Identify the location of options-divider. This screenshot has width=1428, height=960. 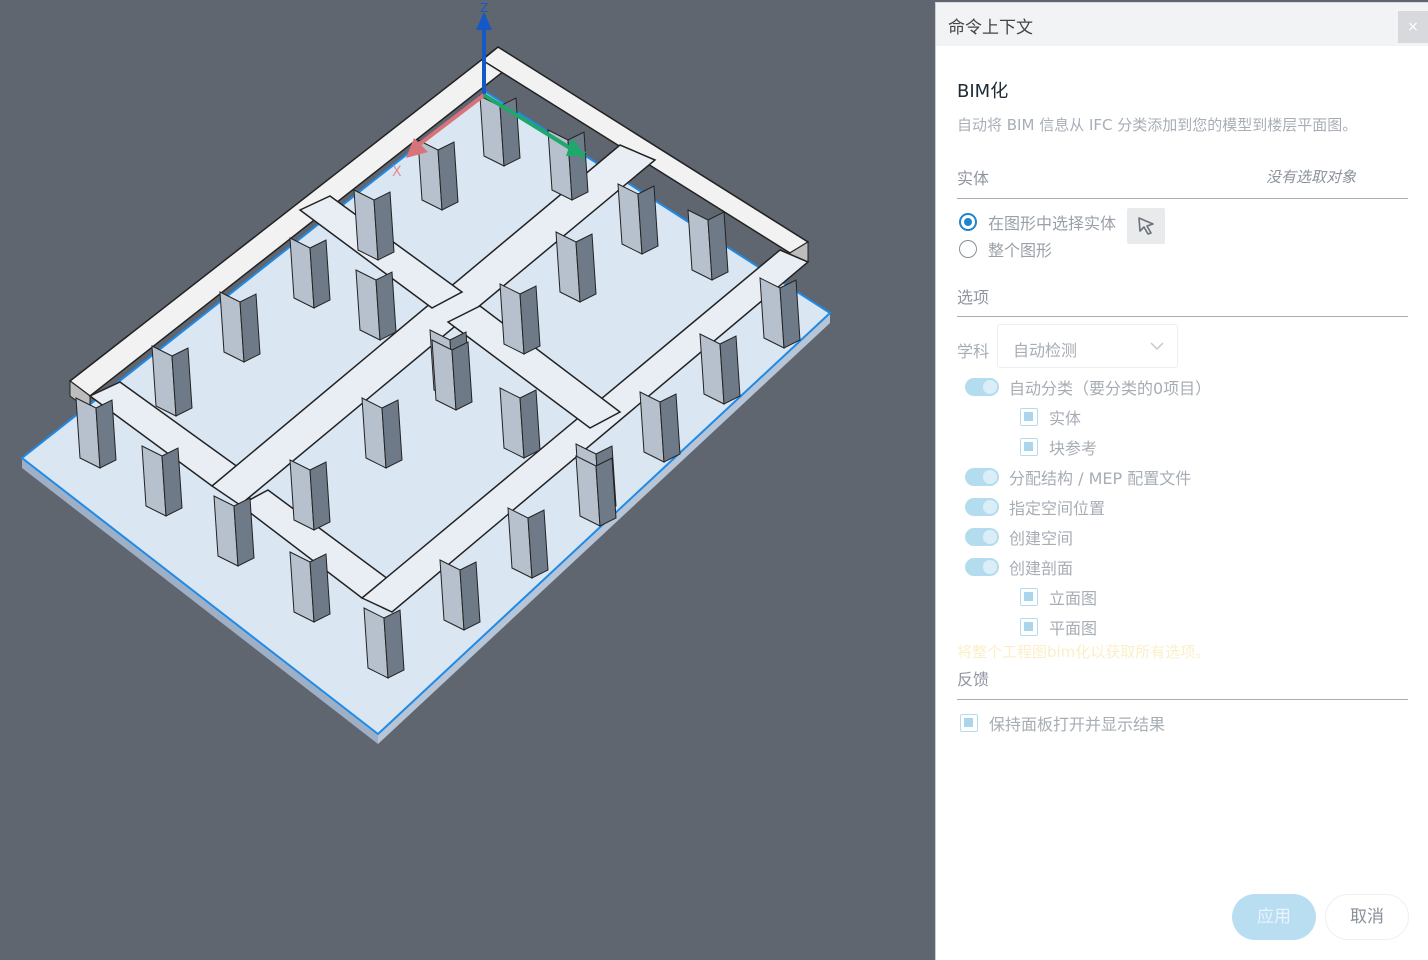
(1182, 316).